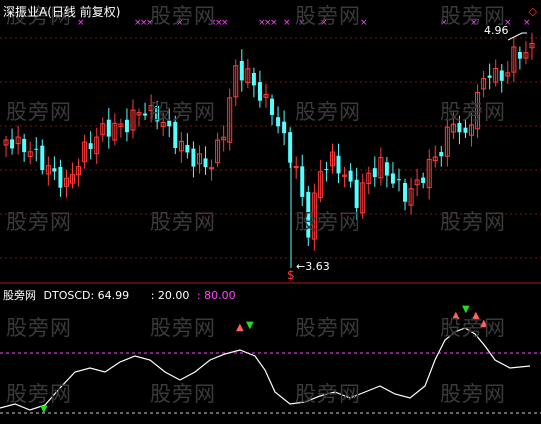  I want to click on low-price-label: ←3.63, so click(313, 266).